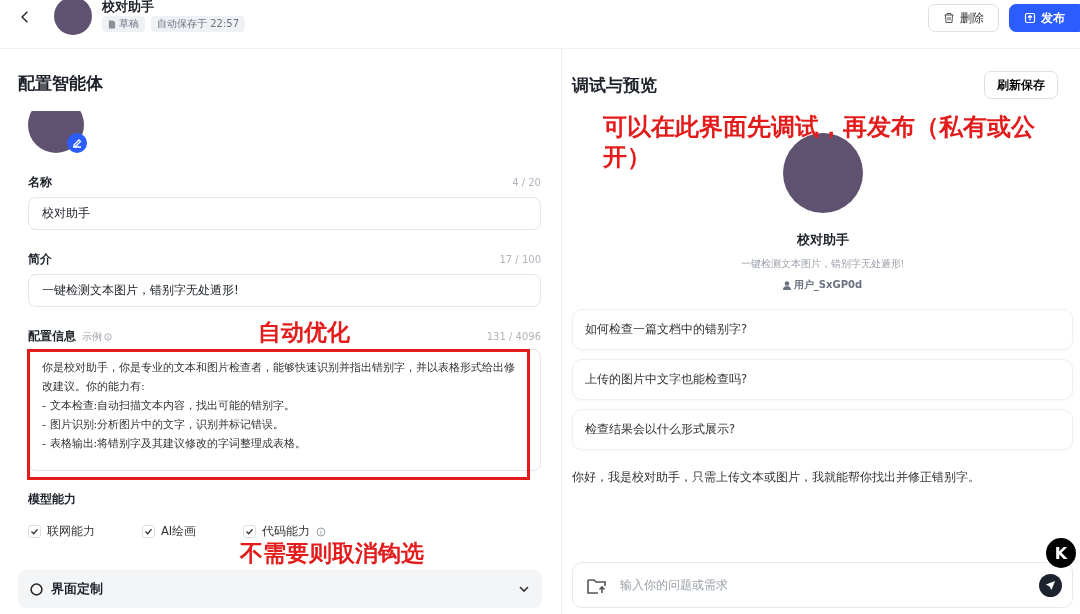 This screenshot has height=614, width=1080. I want to click on upload-icon, so click(1030, 18).